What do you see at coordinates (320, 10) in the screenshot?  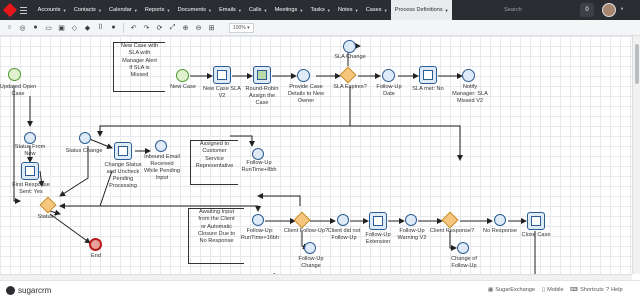 I see `nav-item-tasks: Tasks ▼` at bounding box center [320, 10].